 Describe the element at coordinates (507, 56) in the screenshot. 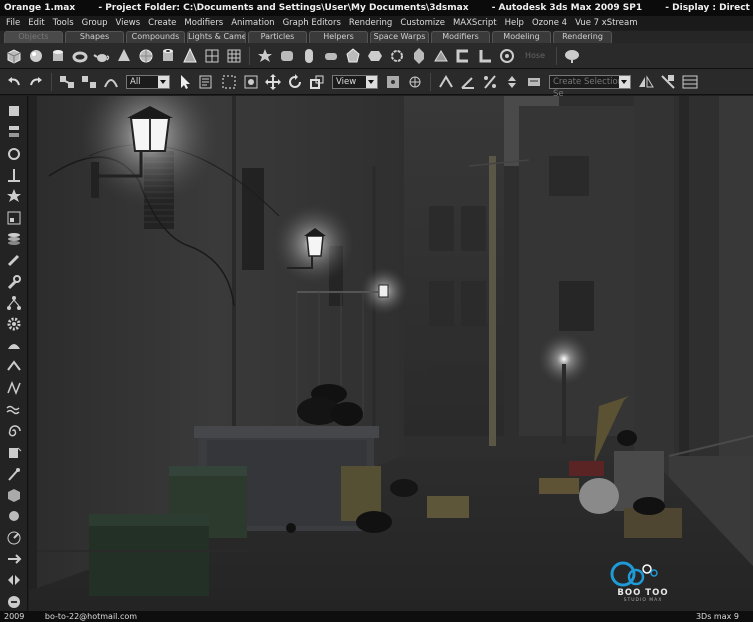

I see `ringwave-icon` at that location.